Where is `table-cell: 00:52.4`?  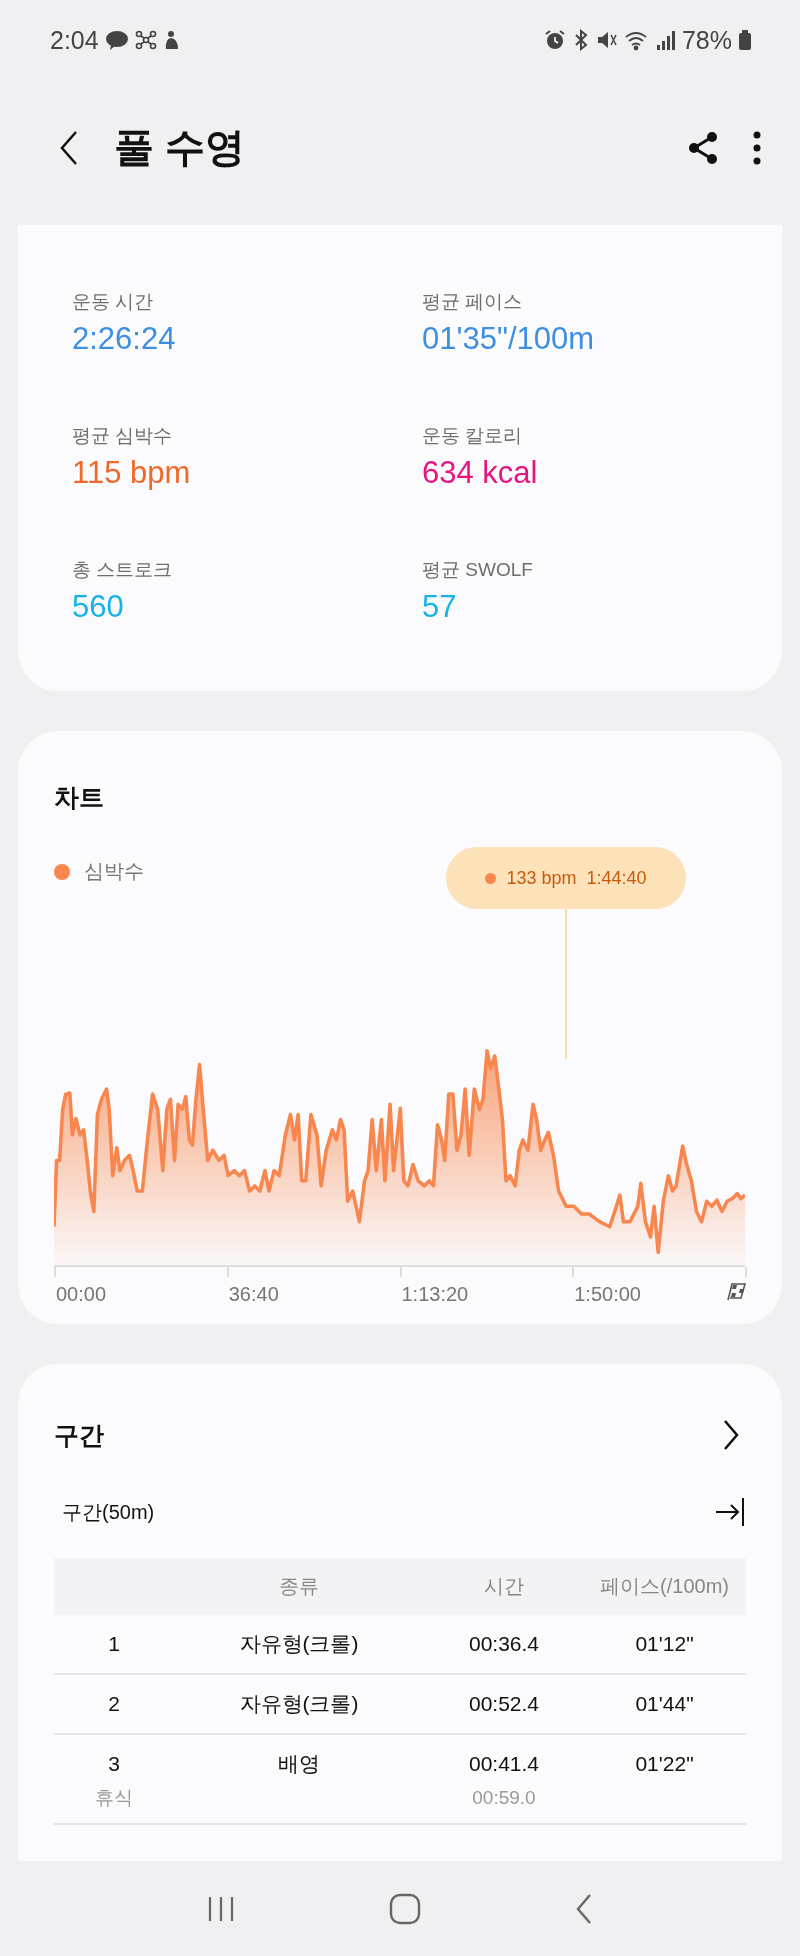 table-cell: 00:52.4 is located at coordinates (504, 1704).